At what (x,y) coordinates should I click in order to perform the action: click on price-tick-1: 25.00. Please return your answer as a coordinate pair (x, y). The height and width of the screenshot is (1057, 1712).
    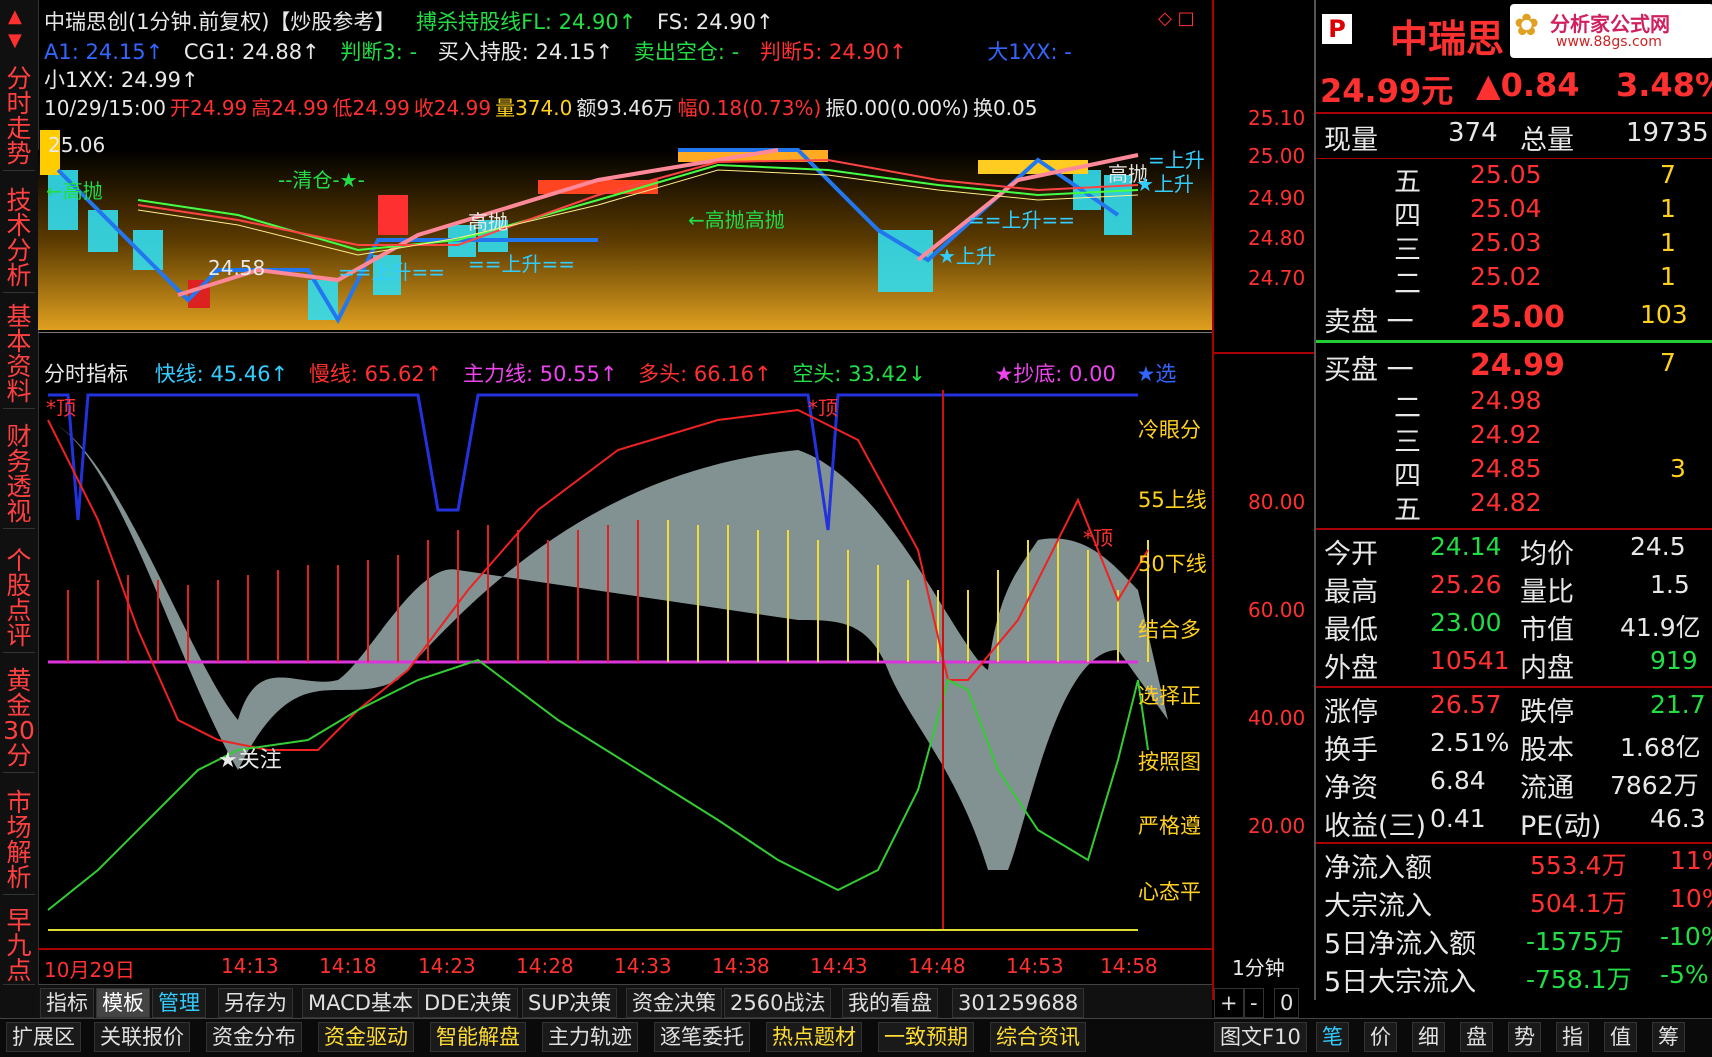
    Looking at the image, I should click on (1277, 156).